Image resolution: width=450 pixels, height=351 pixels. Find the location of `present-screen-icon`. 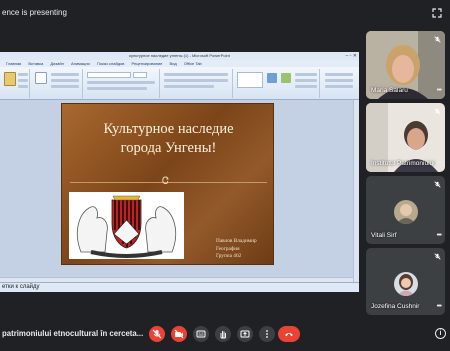

present-screen-icon is located at coordinates (245, 334).